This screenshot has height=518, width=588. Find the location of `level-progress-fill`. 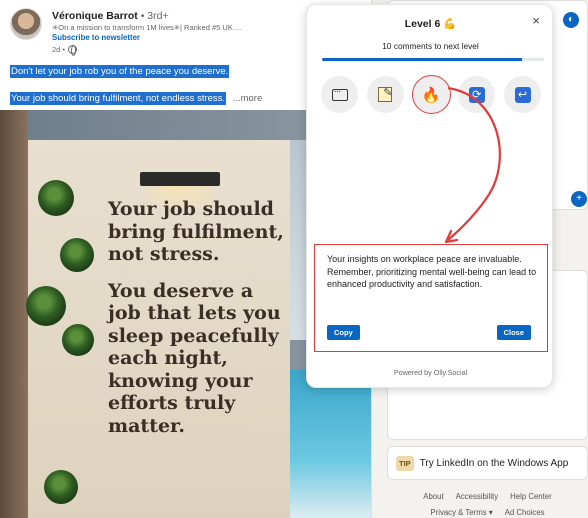

level-progress-fill is located at coordinates (422, 59).